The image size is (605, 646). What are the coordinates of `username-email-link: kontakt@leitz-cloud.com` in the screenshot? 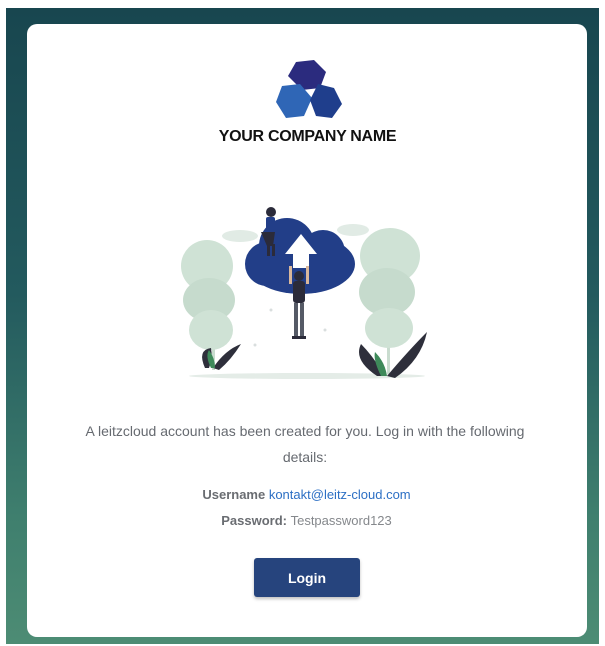 It's located at (340, 494).